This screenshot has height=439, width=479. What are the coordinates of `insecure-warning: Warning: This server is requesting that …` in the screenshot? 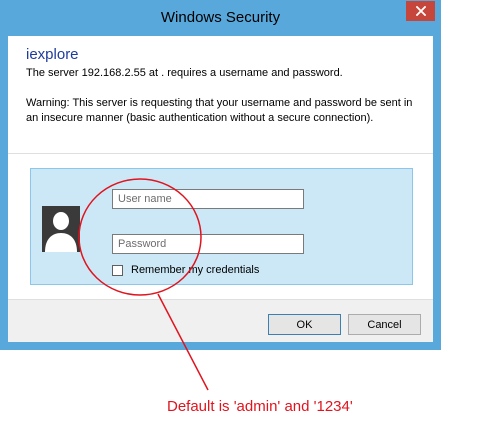 It's located at (219, 110).